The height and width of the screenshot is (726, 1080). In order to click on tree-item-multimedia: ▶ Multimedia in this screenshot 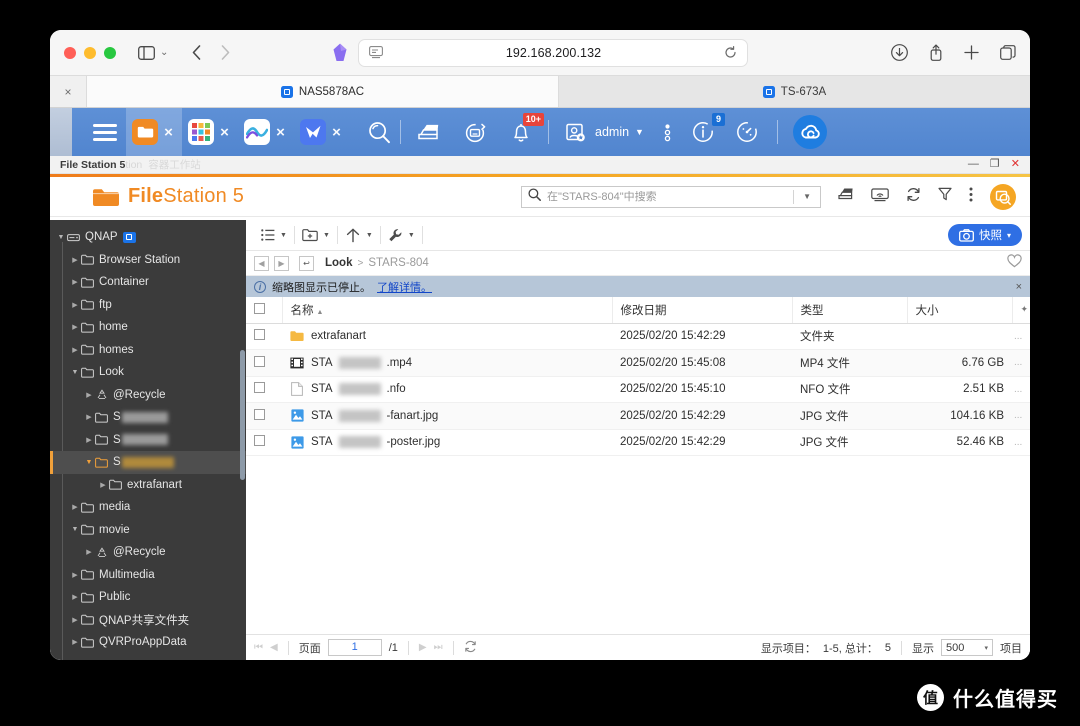, I will do `click(148, 575)`.